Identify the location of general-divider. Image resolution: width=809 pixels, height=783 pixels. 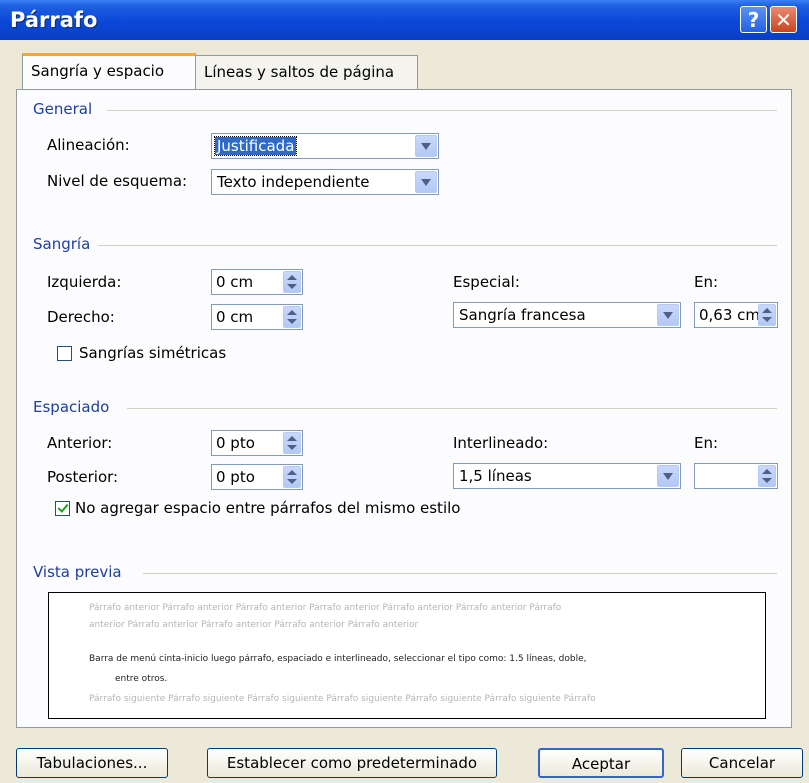
(442, 110).